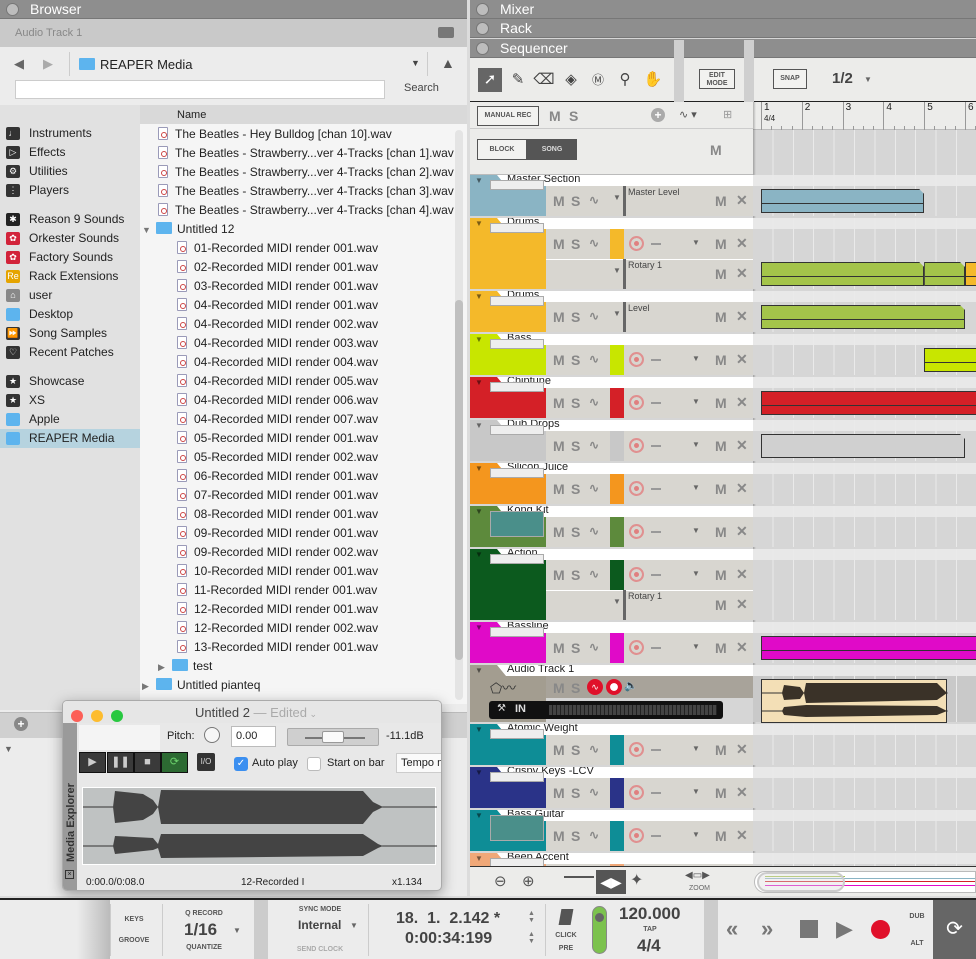 The image size is (976, 959). What do you see at coordinates (204, 913) in the screenshot?
I see `q-record-button: Q RECORD` at bounding box center [204, 913].